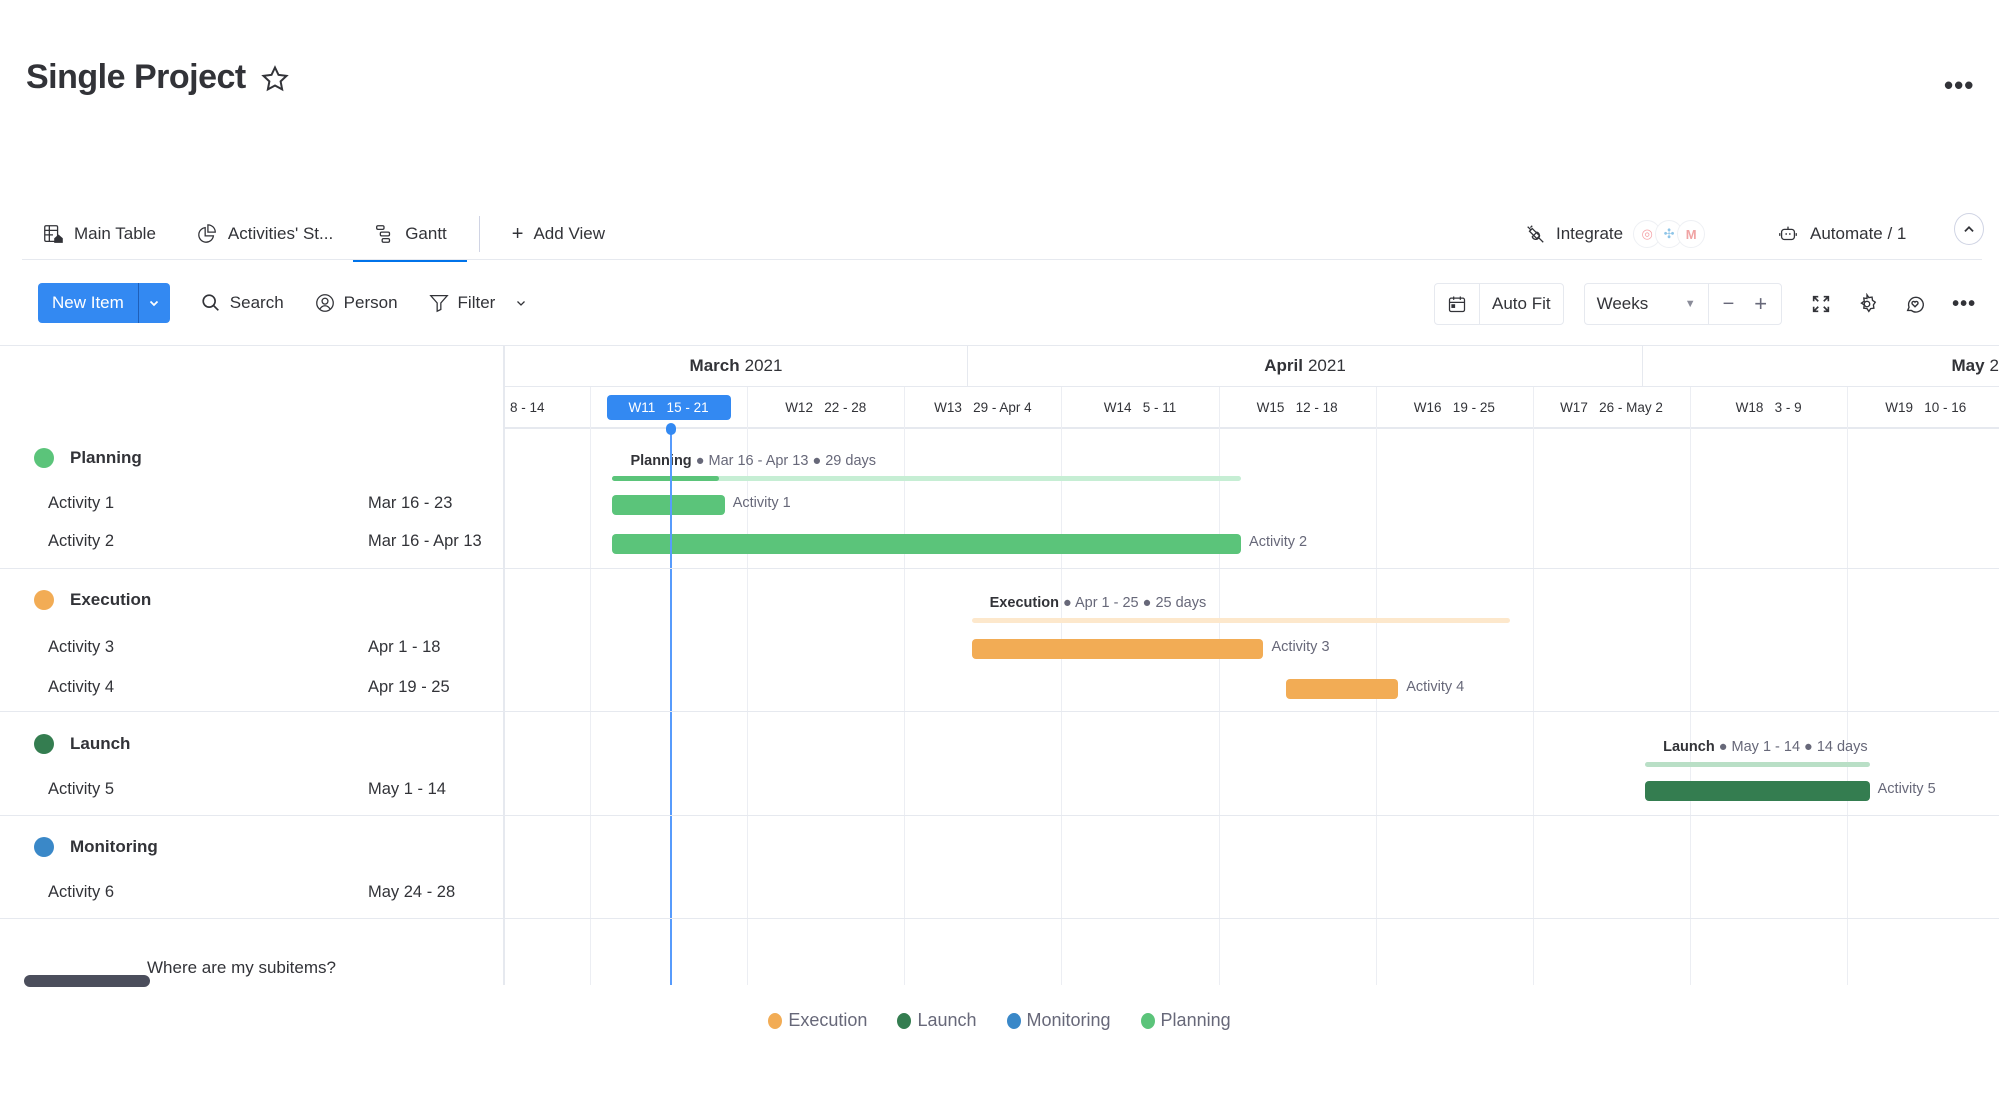  What do you see at coordinates (407, 789) in the screenshot?
I see `item-dates: May 1 - 14` at bounding box center [407, 789].